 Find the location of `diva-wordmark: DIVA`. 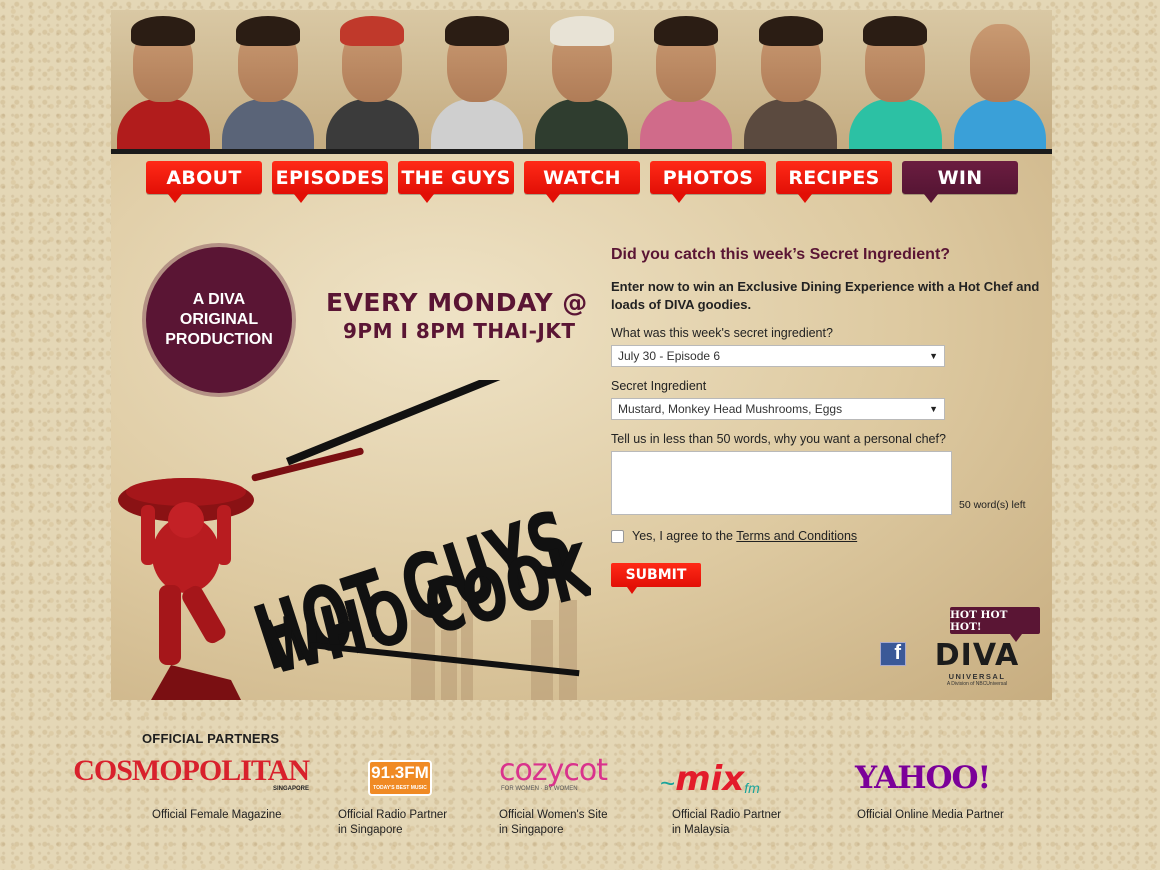

diva-wordmark: DIVA is located at coordinates (977, 655).